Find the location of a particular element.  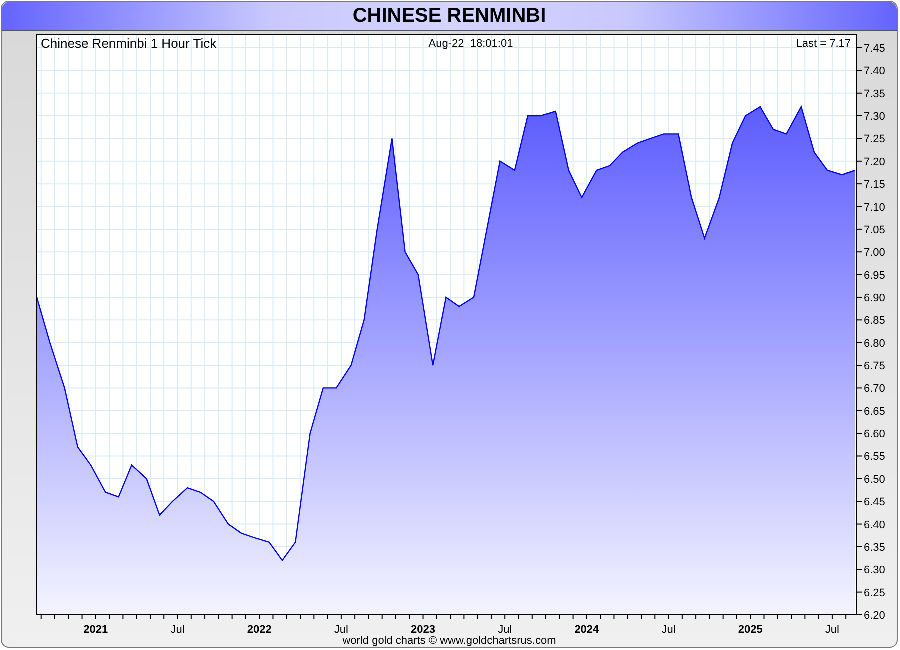

y-axis-label: 6.95 is located at coordinates (875, 276).